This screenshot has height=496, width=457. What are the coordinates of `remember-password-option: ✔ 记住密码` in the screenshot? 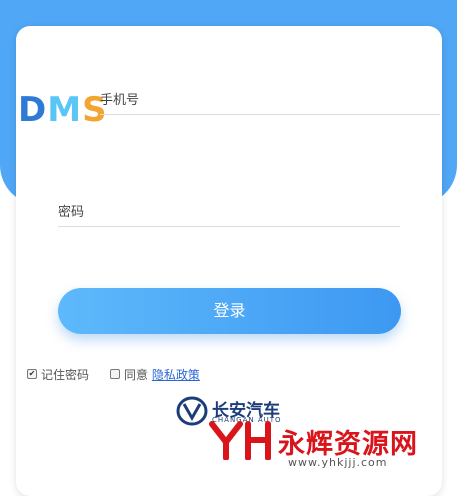 It's located at (58, 375).